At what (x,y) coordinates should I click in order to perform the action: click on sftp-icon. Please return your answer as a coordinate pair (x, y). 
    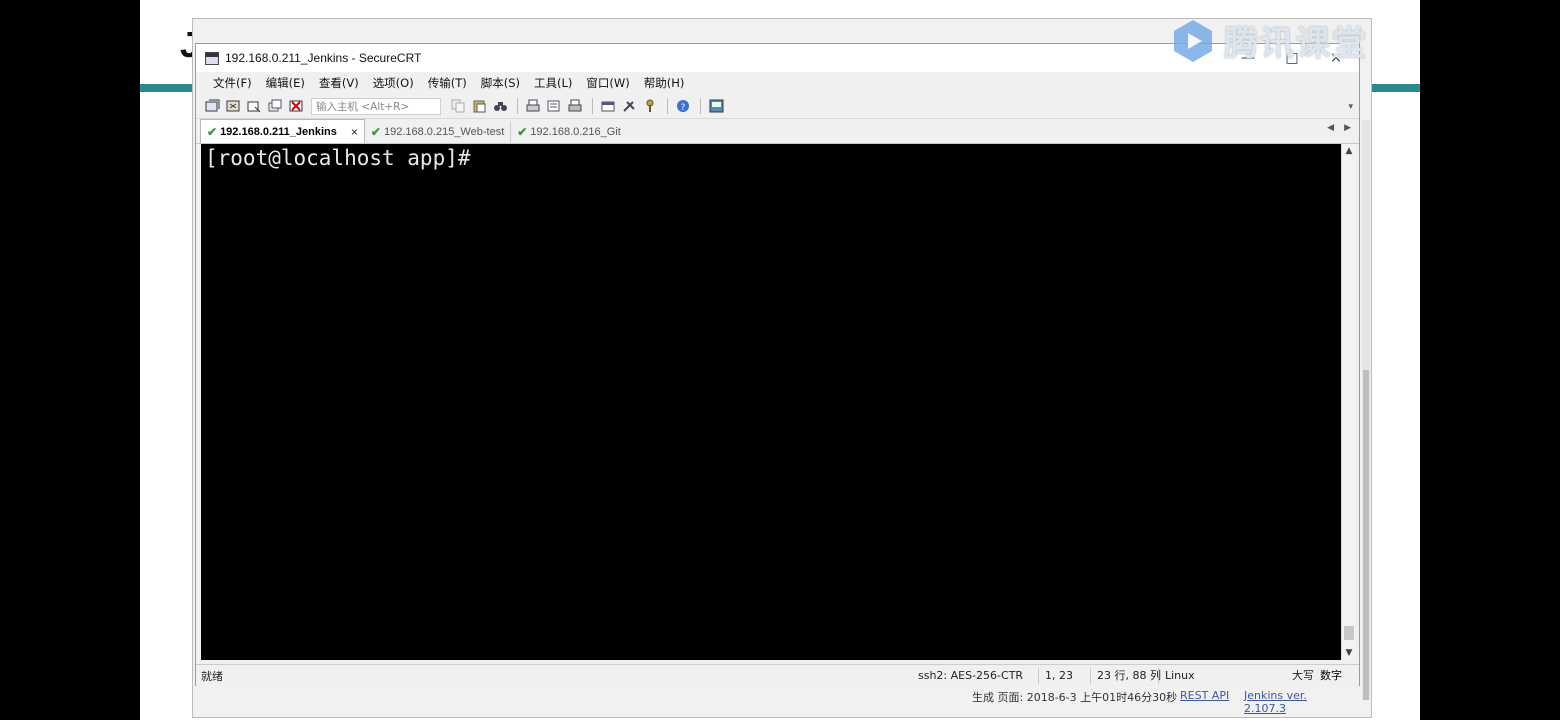
    Looking at the image, I should click on (716, 106).